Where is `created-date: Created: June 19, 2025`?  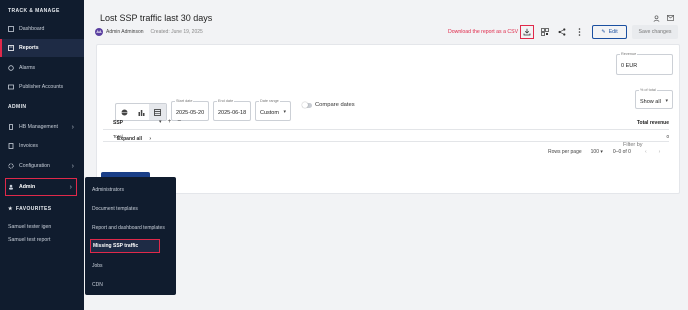 created-date: Created: June 19, 2025 is located at coordinates (176, 32).